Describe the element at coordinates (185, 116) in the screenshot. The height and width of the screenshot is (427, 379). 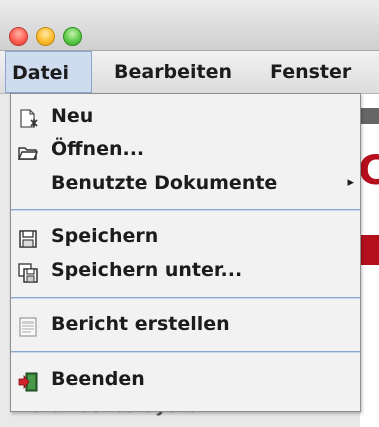
I see `menu-item-neu: Neu` at that location.